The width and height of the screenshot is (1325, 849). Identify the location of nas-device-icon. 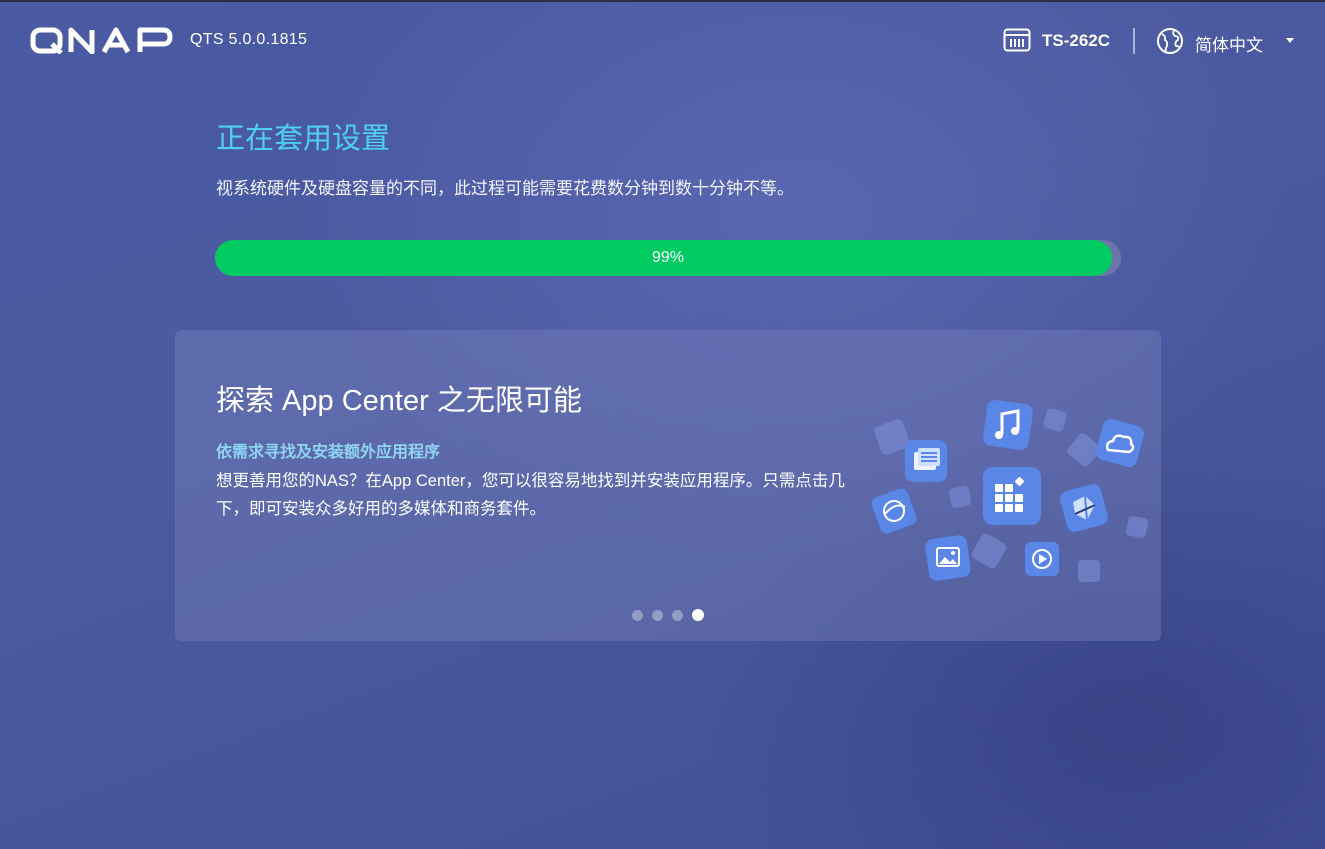
(1017, 40).